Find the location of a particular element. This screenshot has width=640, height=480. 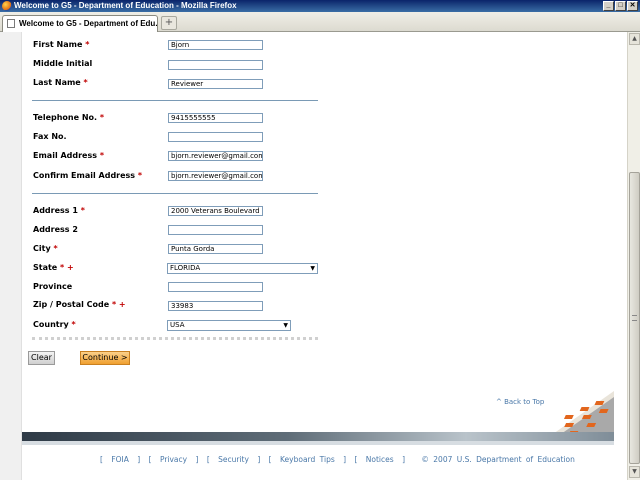

clear-button: Clear is located at coordinates (41, 358).